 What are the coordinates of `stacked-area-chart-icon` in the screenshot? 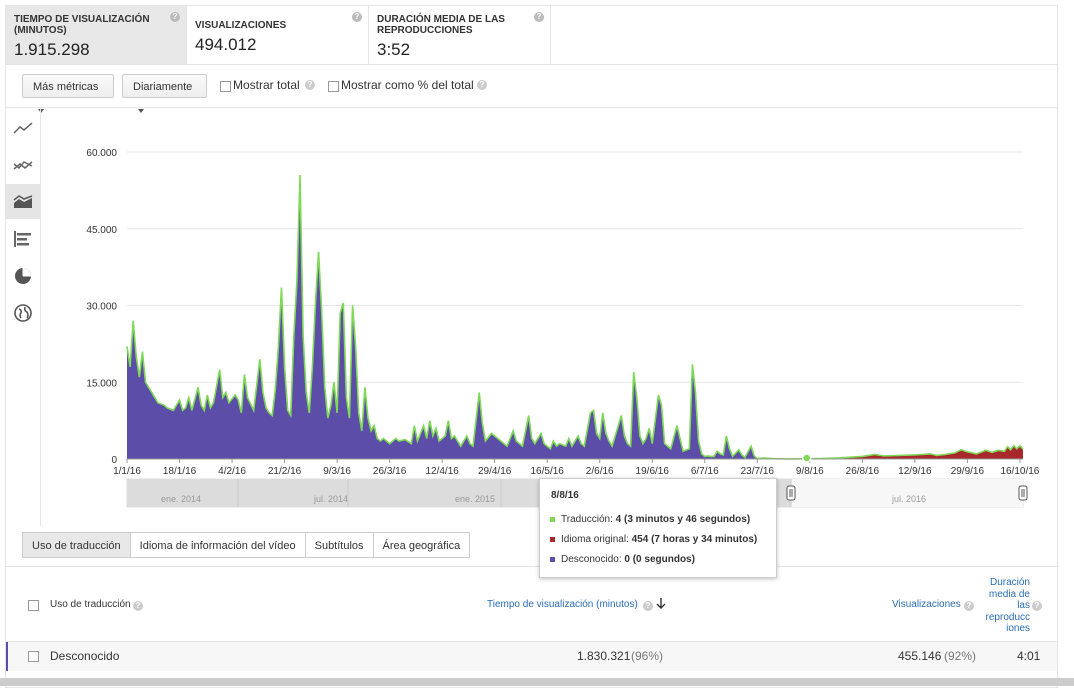 It's located at (23, 201).